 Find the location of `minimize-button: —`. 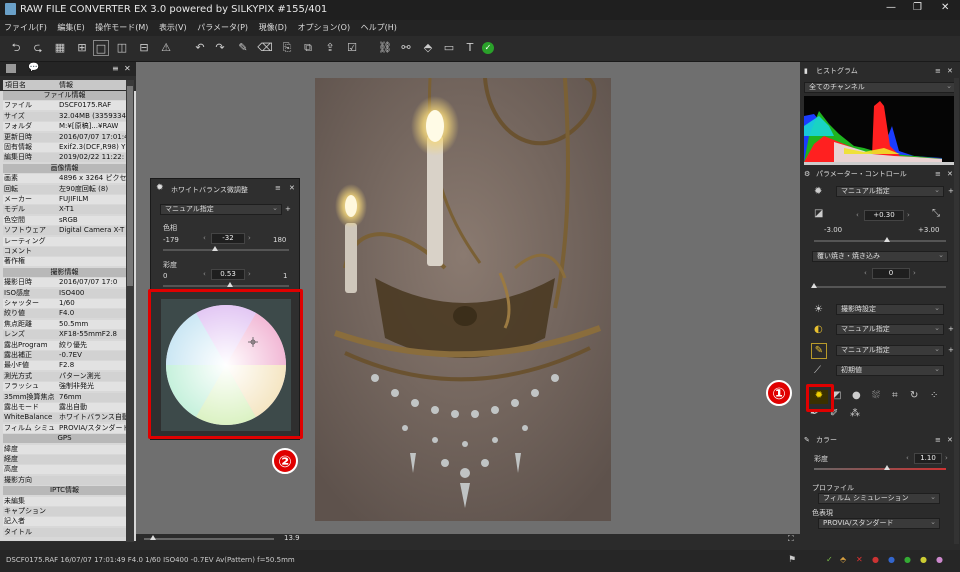

minimize-button: — is located at coordinates (891, 7).